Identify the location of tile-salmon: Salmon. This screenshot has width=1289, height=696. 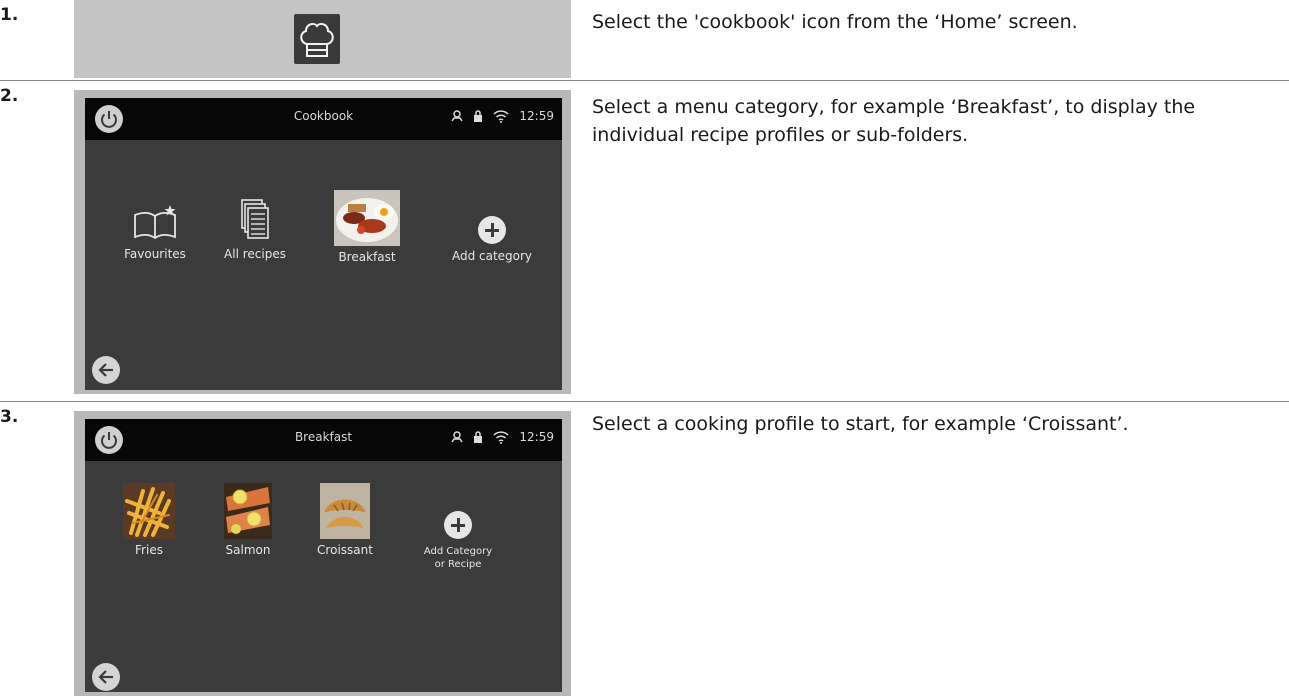
(248, 520).